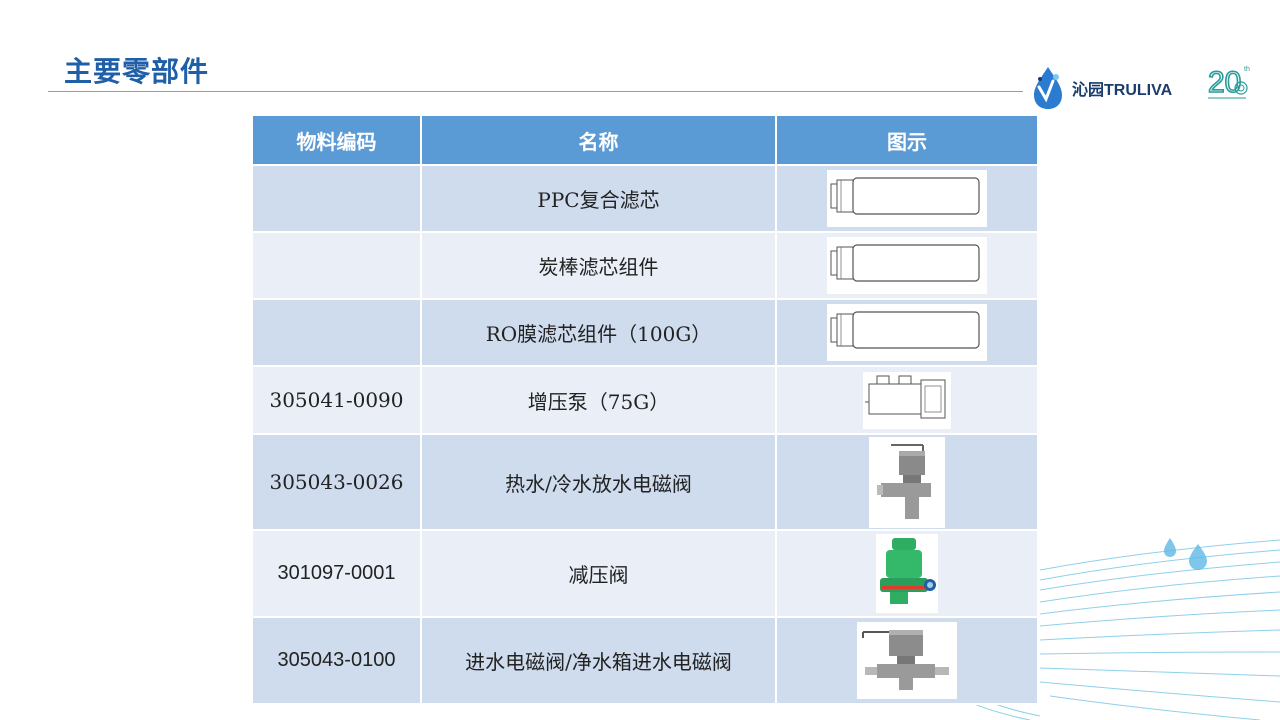  What do you see at coordinates (1224, 82) in the screenshot?
I see `anniversary-number: 20` at bounding box center [1224, 82].